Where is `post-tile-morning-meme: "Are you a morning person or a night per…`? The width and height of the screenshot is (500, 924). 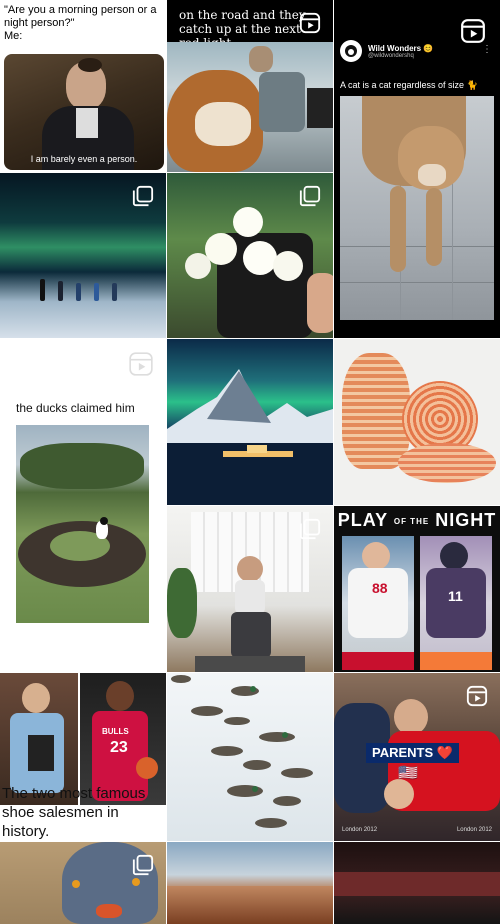
post-tile-morning-meme: "Are you a morning person or a night per… is located at coordinates (83, 86).